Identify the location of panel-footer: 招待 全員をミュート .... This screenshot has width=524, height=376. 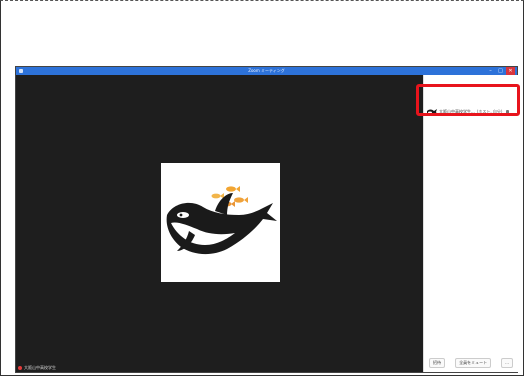
(471, 363).